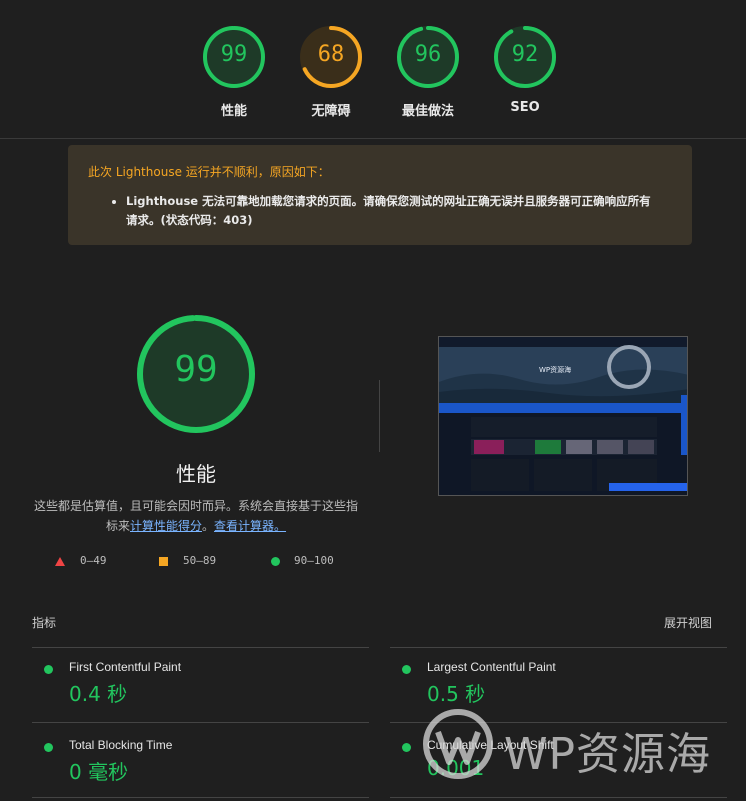  What do you see at coordinates (525, 69) in the screenshot?
I see `score-gauge-seo: 92 SEO` at bounding box center [525, 69].